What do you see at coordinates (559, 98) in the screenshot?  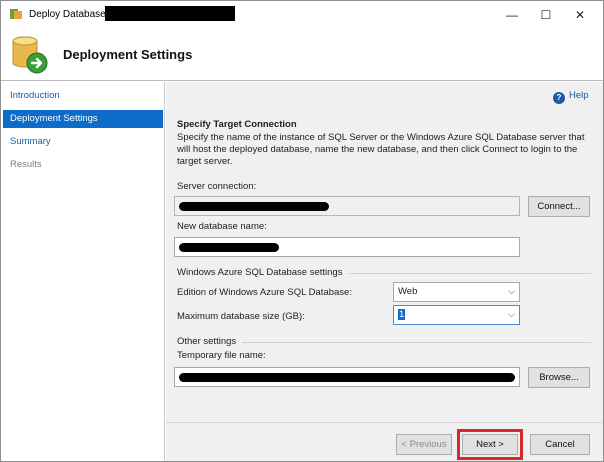 I see `help-icon: ?` at bounding box center [559, 98].